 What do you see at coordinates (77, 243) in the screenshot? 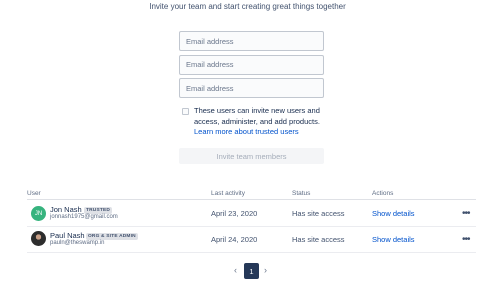
I see `user-email: pauln@theswamp.in` at bounding box center [77, 243].